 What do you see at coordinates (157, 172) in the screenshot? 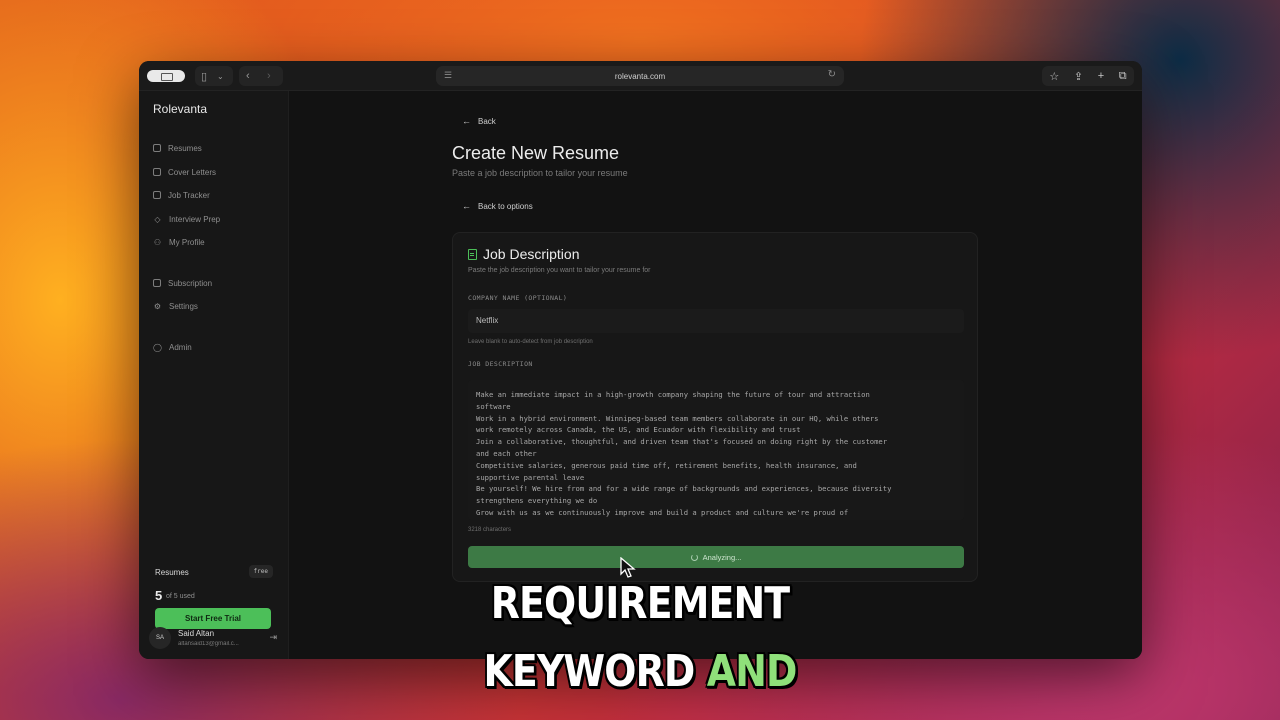
I see `mail-icon` at bounding box center [157, 172].